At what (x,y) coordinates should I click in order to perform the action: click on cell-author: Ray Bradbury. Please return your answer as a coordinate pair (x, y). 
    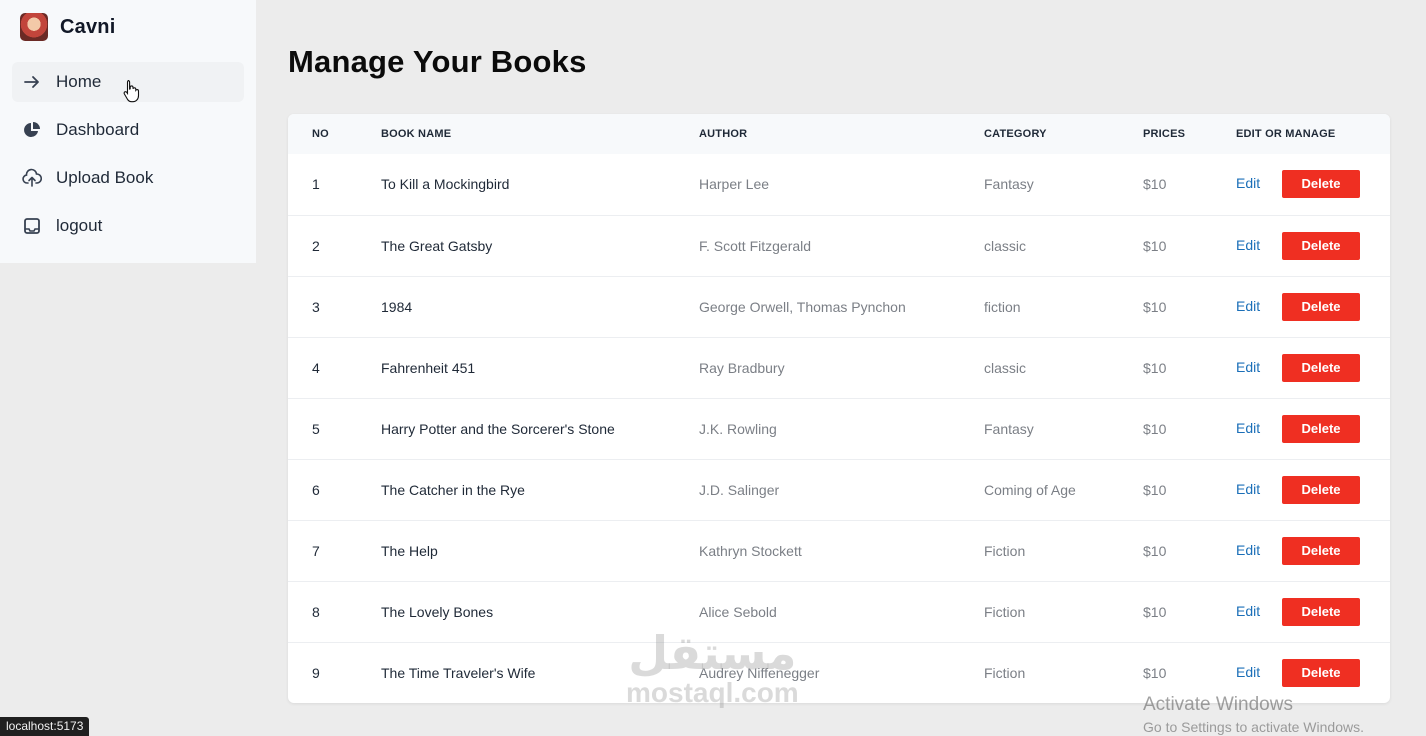
    Looking at the image, I should click on (742, 367).